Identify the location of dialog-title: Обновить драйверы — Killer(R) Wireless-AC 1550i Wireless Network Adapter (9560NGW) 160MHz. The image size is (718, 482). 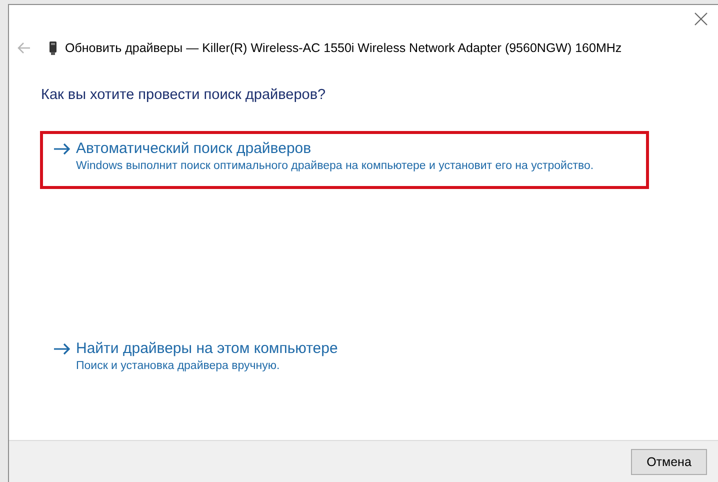
(343, 48).